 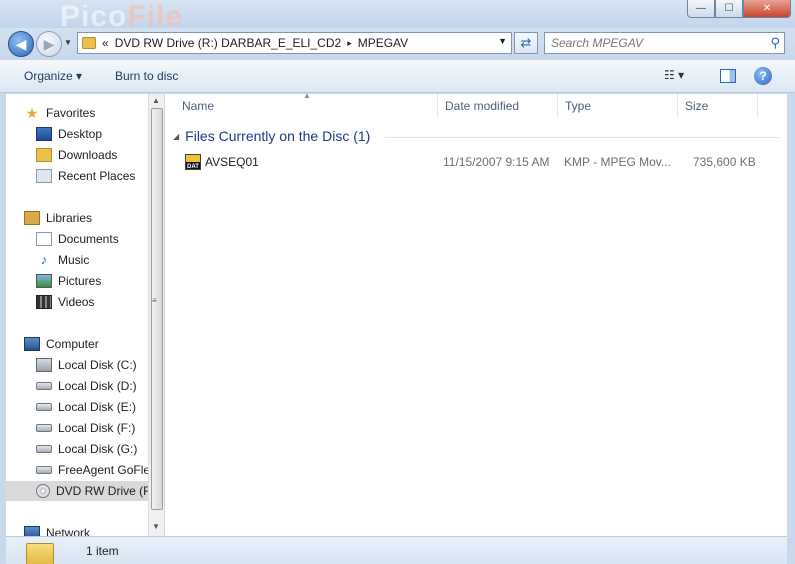 I want to click on nav-label: Documents, so click(x=88, y=239).